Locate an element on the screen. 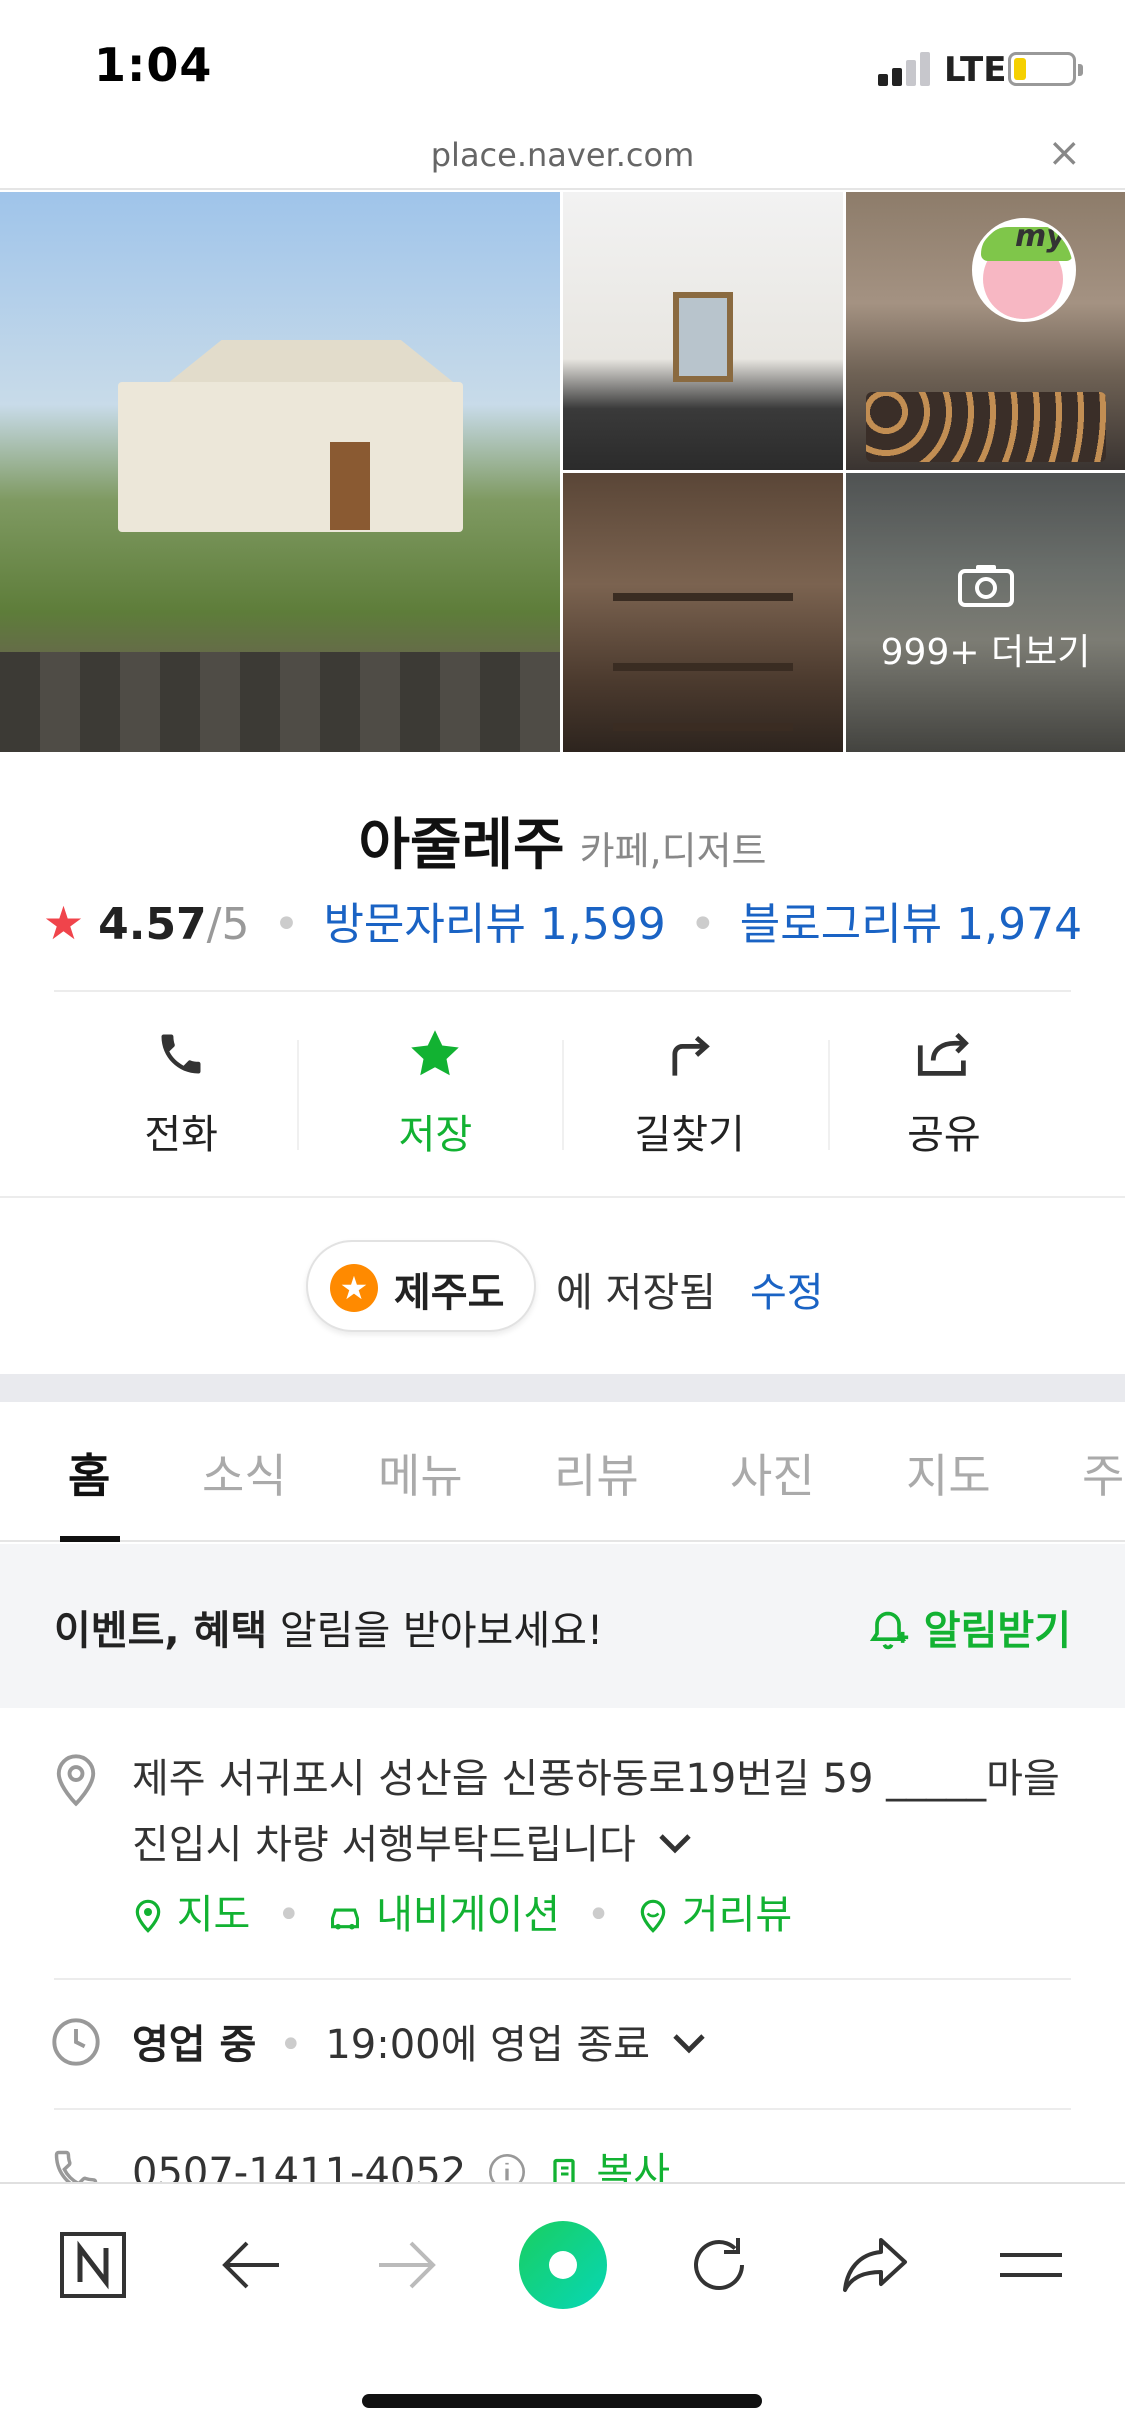  closing-time: 19:00에 영업 종료 is located at coordinates (488, 2045).